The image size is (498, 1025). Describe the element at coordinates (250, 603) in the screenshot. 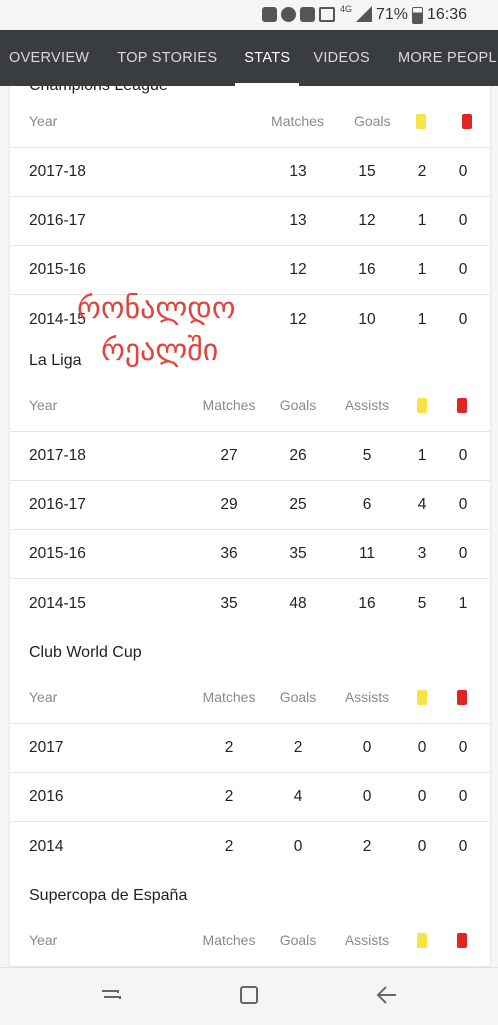

I see `table-row: 2014-15 35 48 16 5 1` at that location.